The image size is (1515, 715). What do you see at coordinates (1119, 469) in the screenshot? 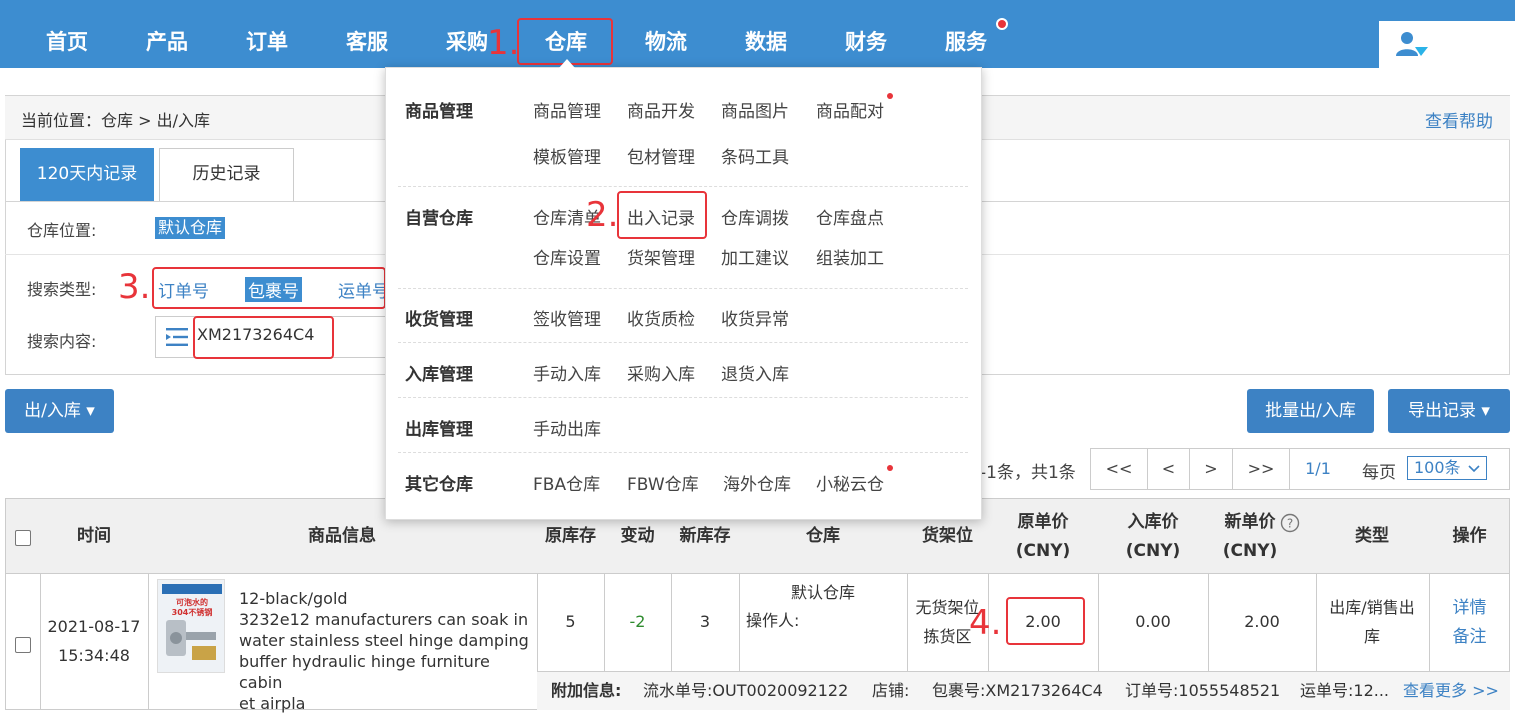
I see `pager-first: <<` at bounding box center [1119, 469].